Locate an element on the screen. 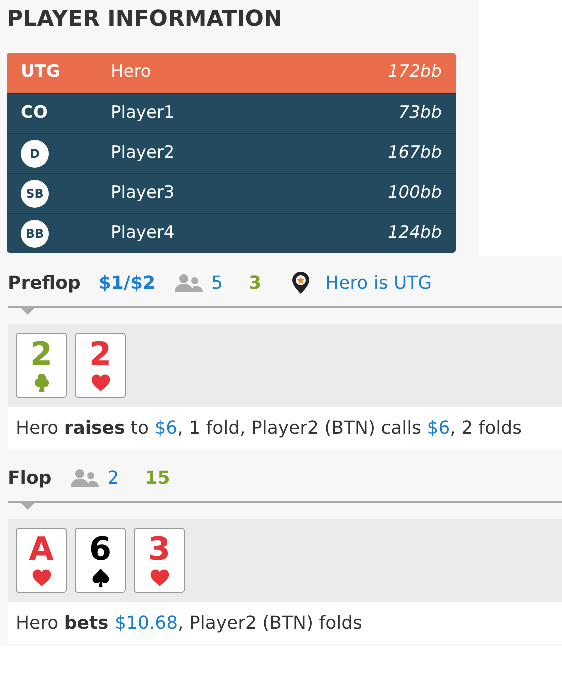 The image size is (562, 690). street-name: Flop is located at coordinates (30, 478).